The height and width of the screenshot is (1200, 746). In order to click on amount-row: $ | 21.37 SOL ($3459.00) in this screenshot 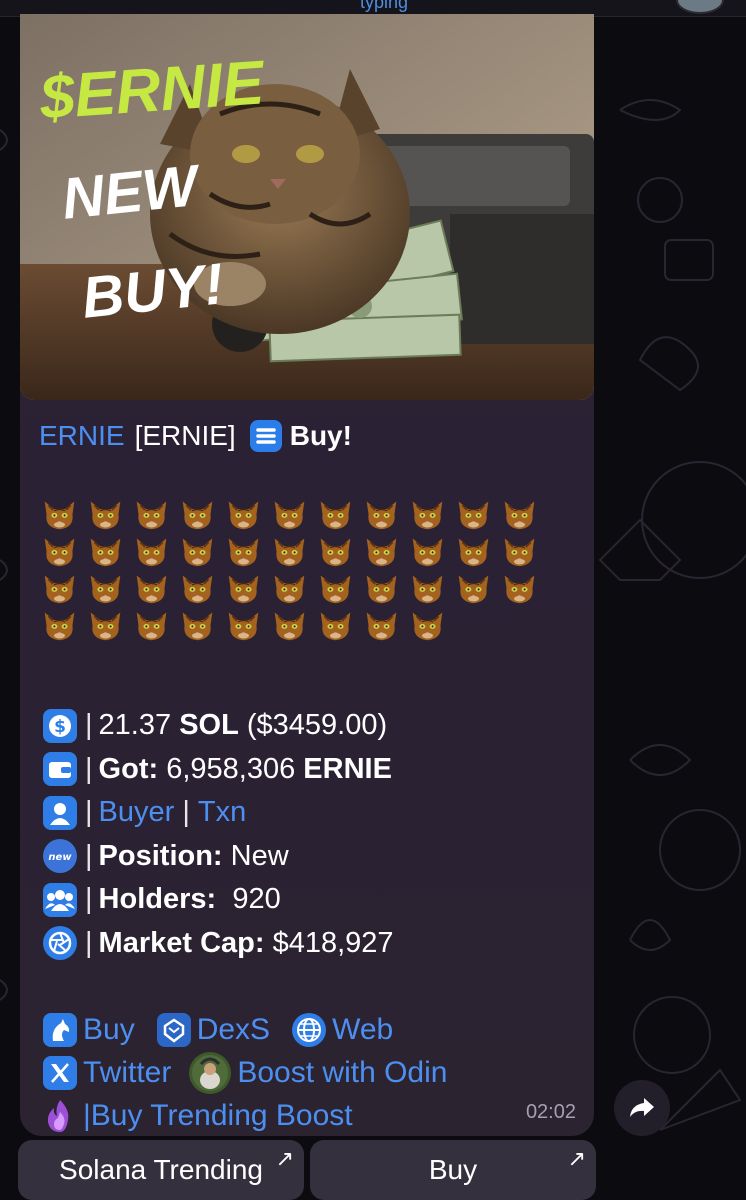, I will do `click(218, 726)`.